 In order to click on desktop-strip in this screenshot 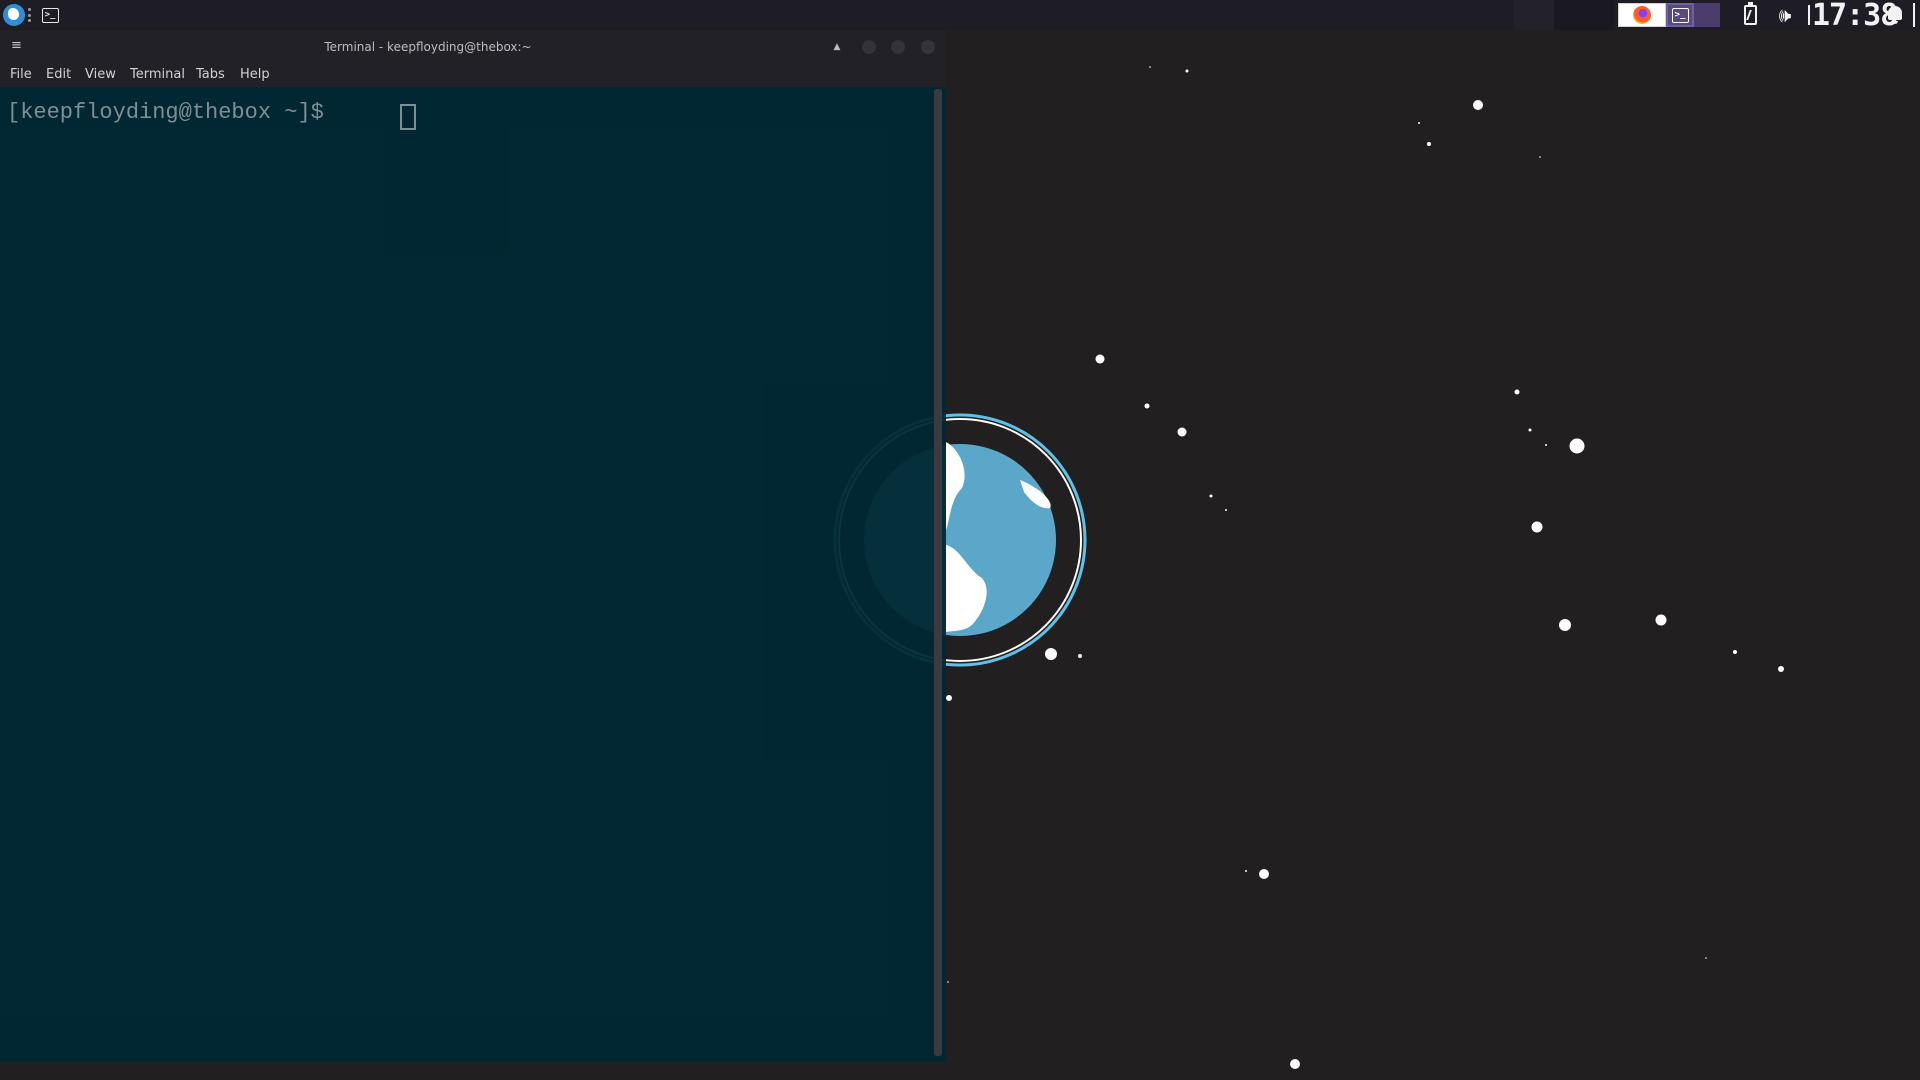, I will do `click(473, 1070)`.